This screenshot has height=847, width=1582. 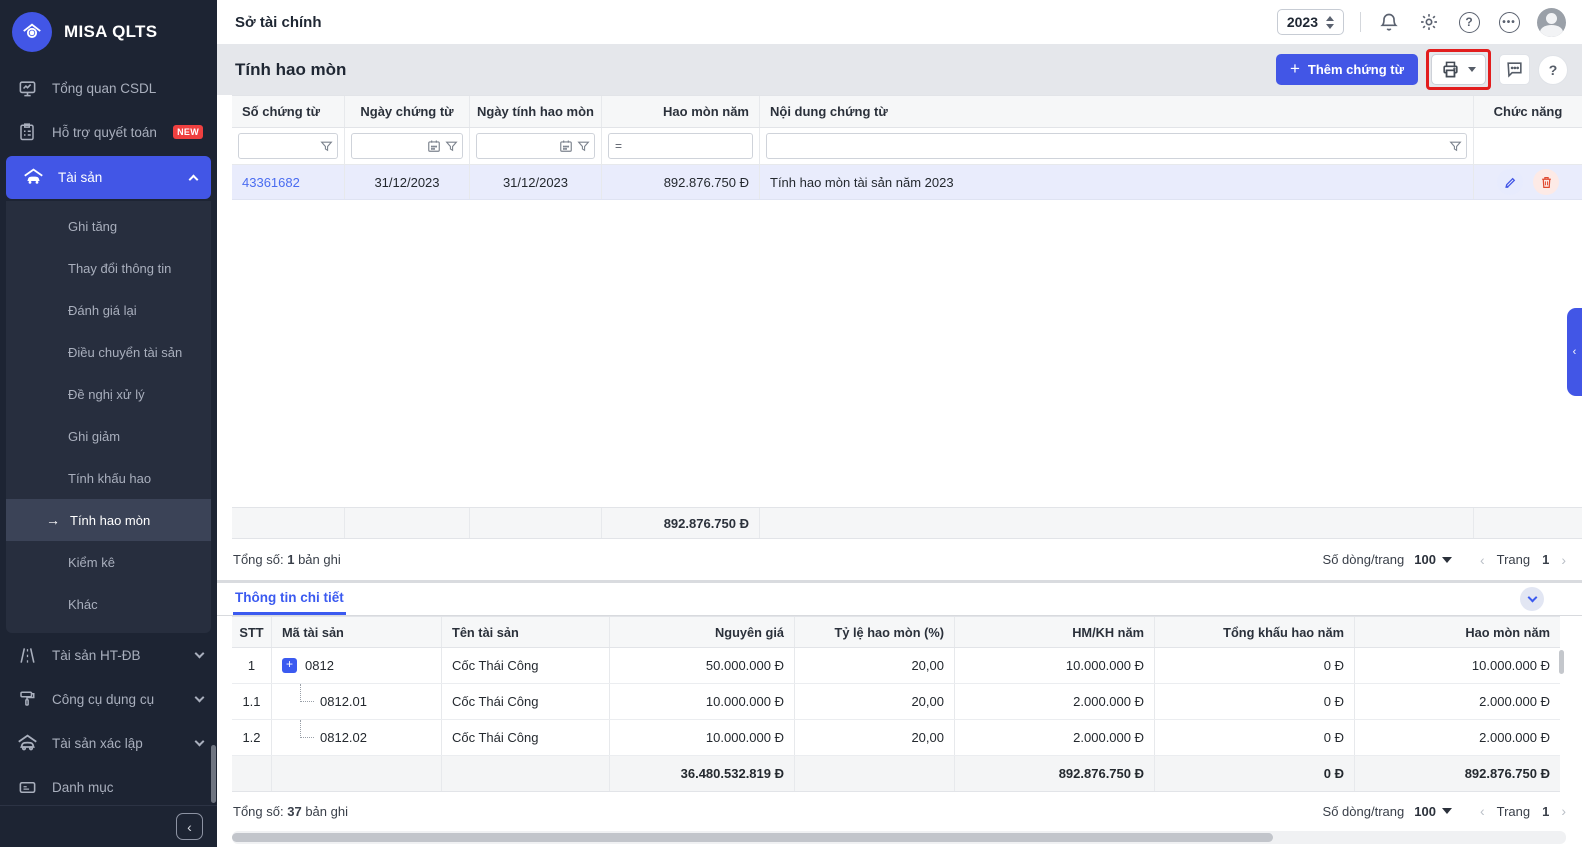 I want to click on submenu-item-kiem-ke: Kiểm kê, so click(x=108, y=562).